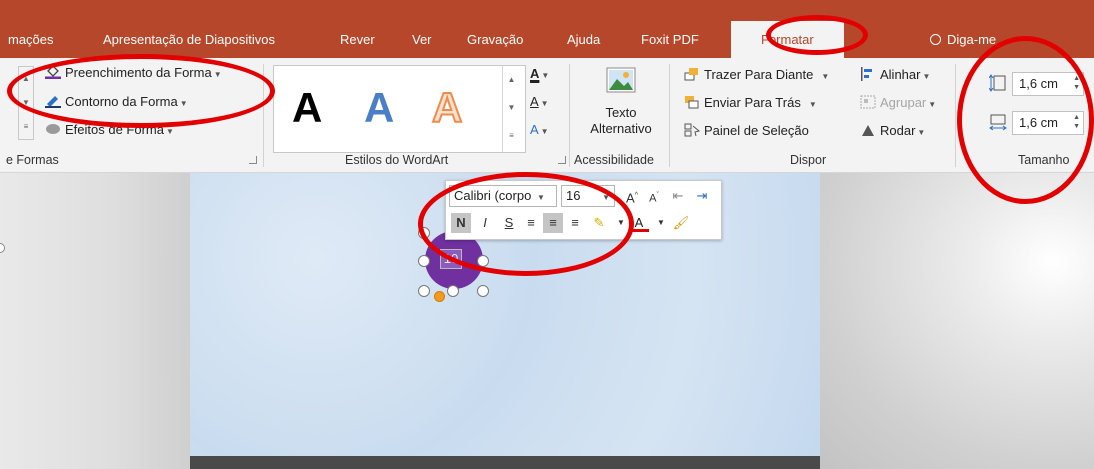 The image size is (1094, 469). Describe the element at coordinates (621, 112) in the screenshot. I see `alt-text-label-1: Texto` at that location.